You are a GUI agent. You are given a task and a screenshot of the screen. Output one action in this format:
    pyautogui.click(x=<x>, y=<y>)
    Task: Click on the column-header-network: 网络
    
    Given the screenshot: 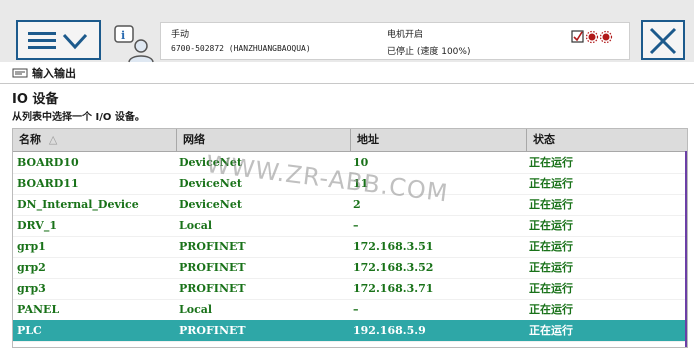 What is the action you would take?
    pyautogui.click(x=264, y=140)
    